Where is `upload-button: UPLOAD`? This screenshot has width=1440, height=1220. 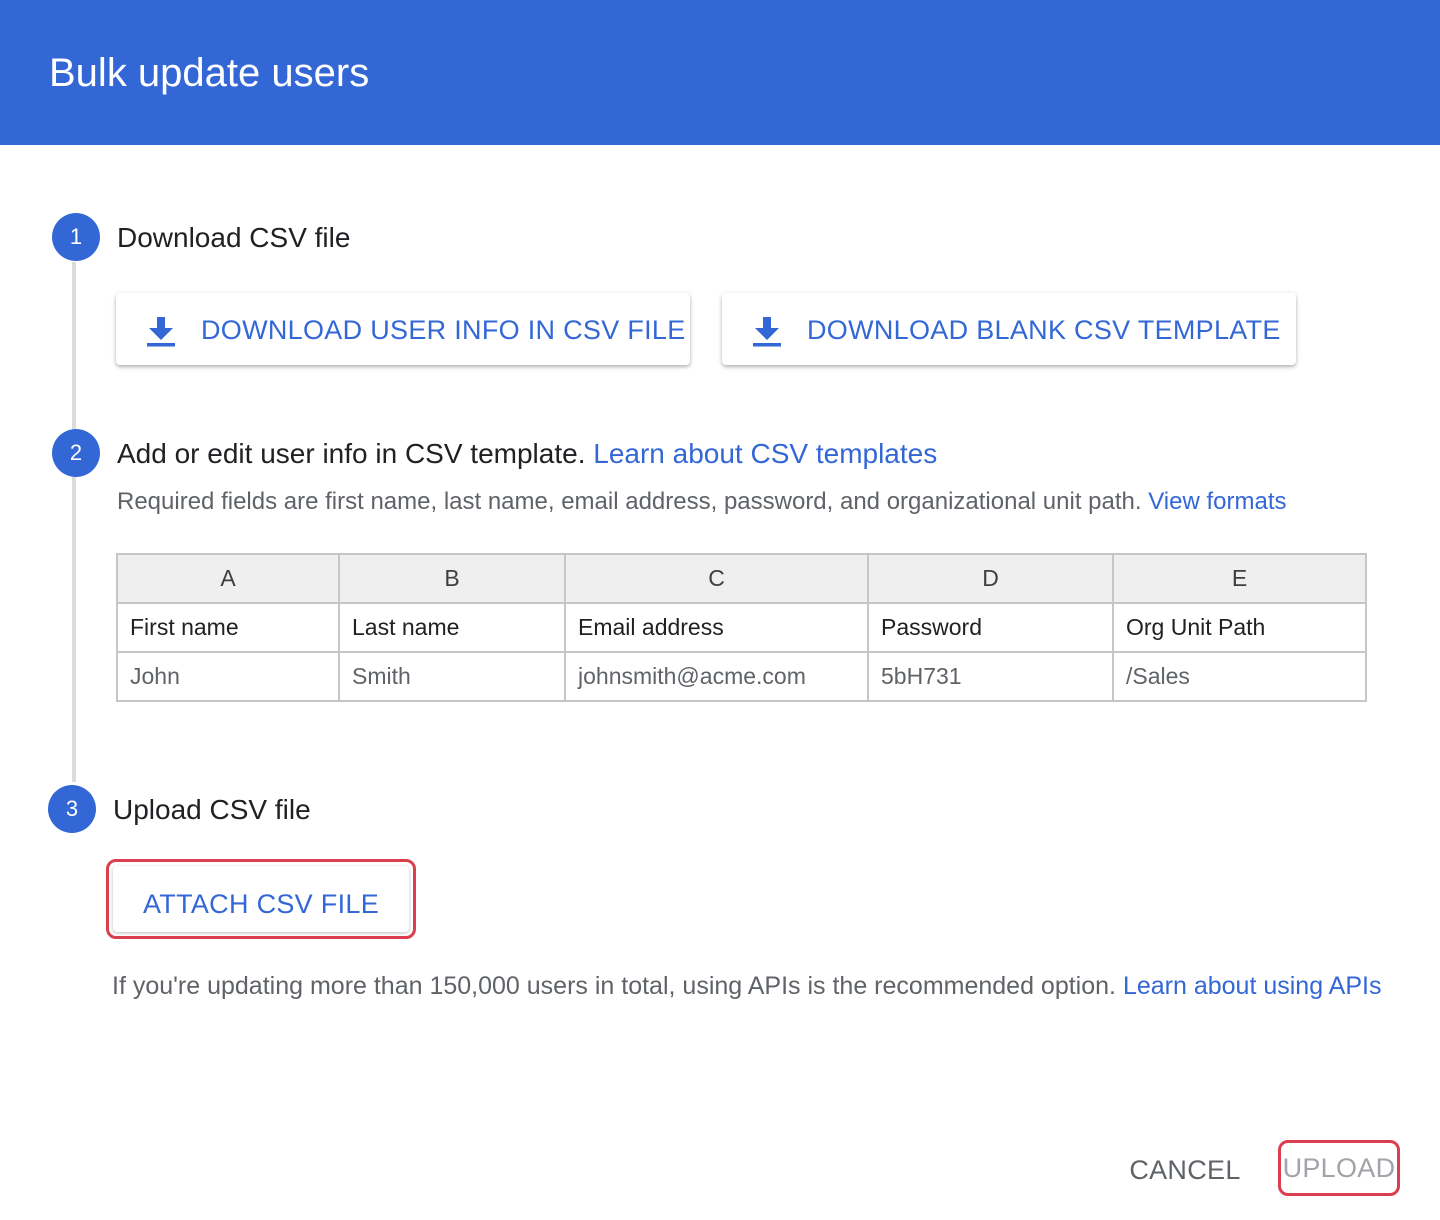
upload-button: UPLOAD is located at coordinates (1339, 1168).